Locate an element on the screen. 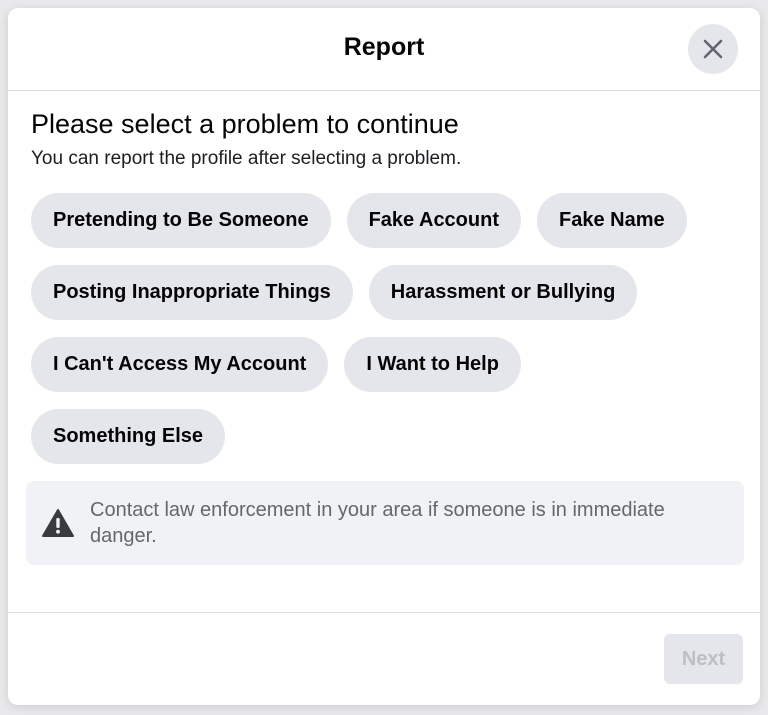 This screenshot has width=768, height=715. next-button: Next is located at coordinates (703, 659).